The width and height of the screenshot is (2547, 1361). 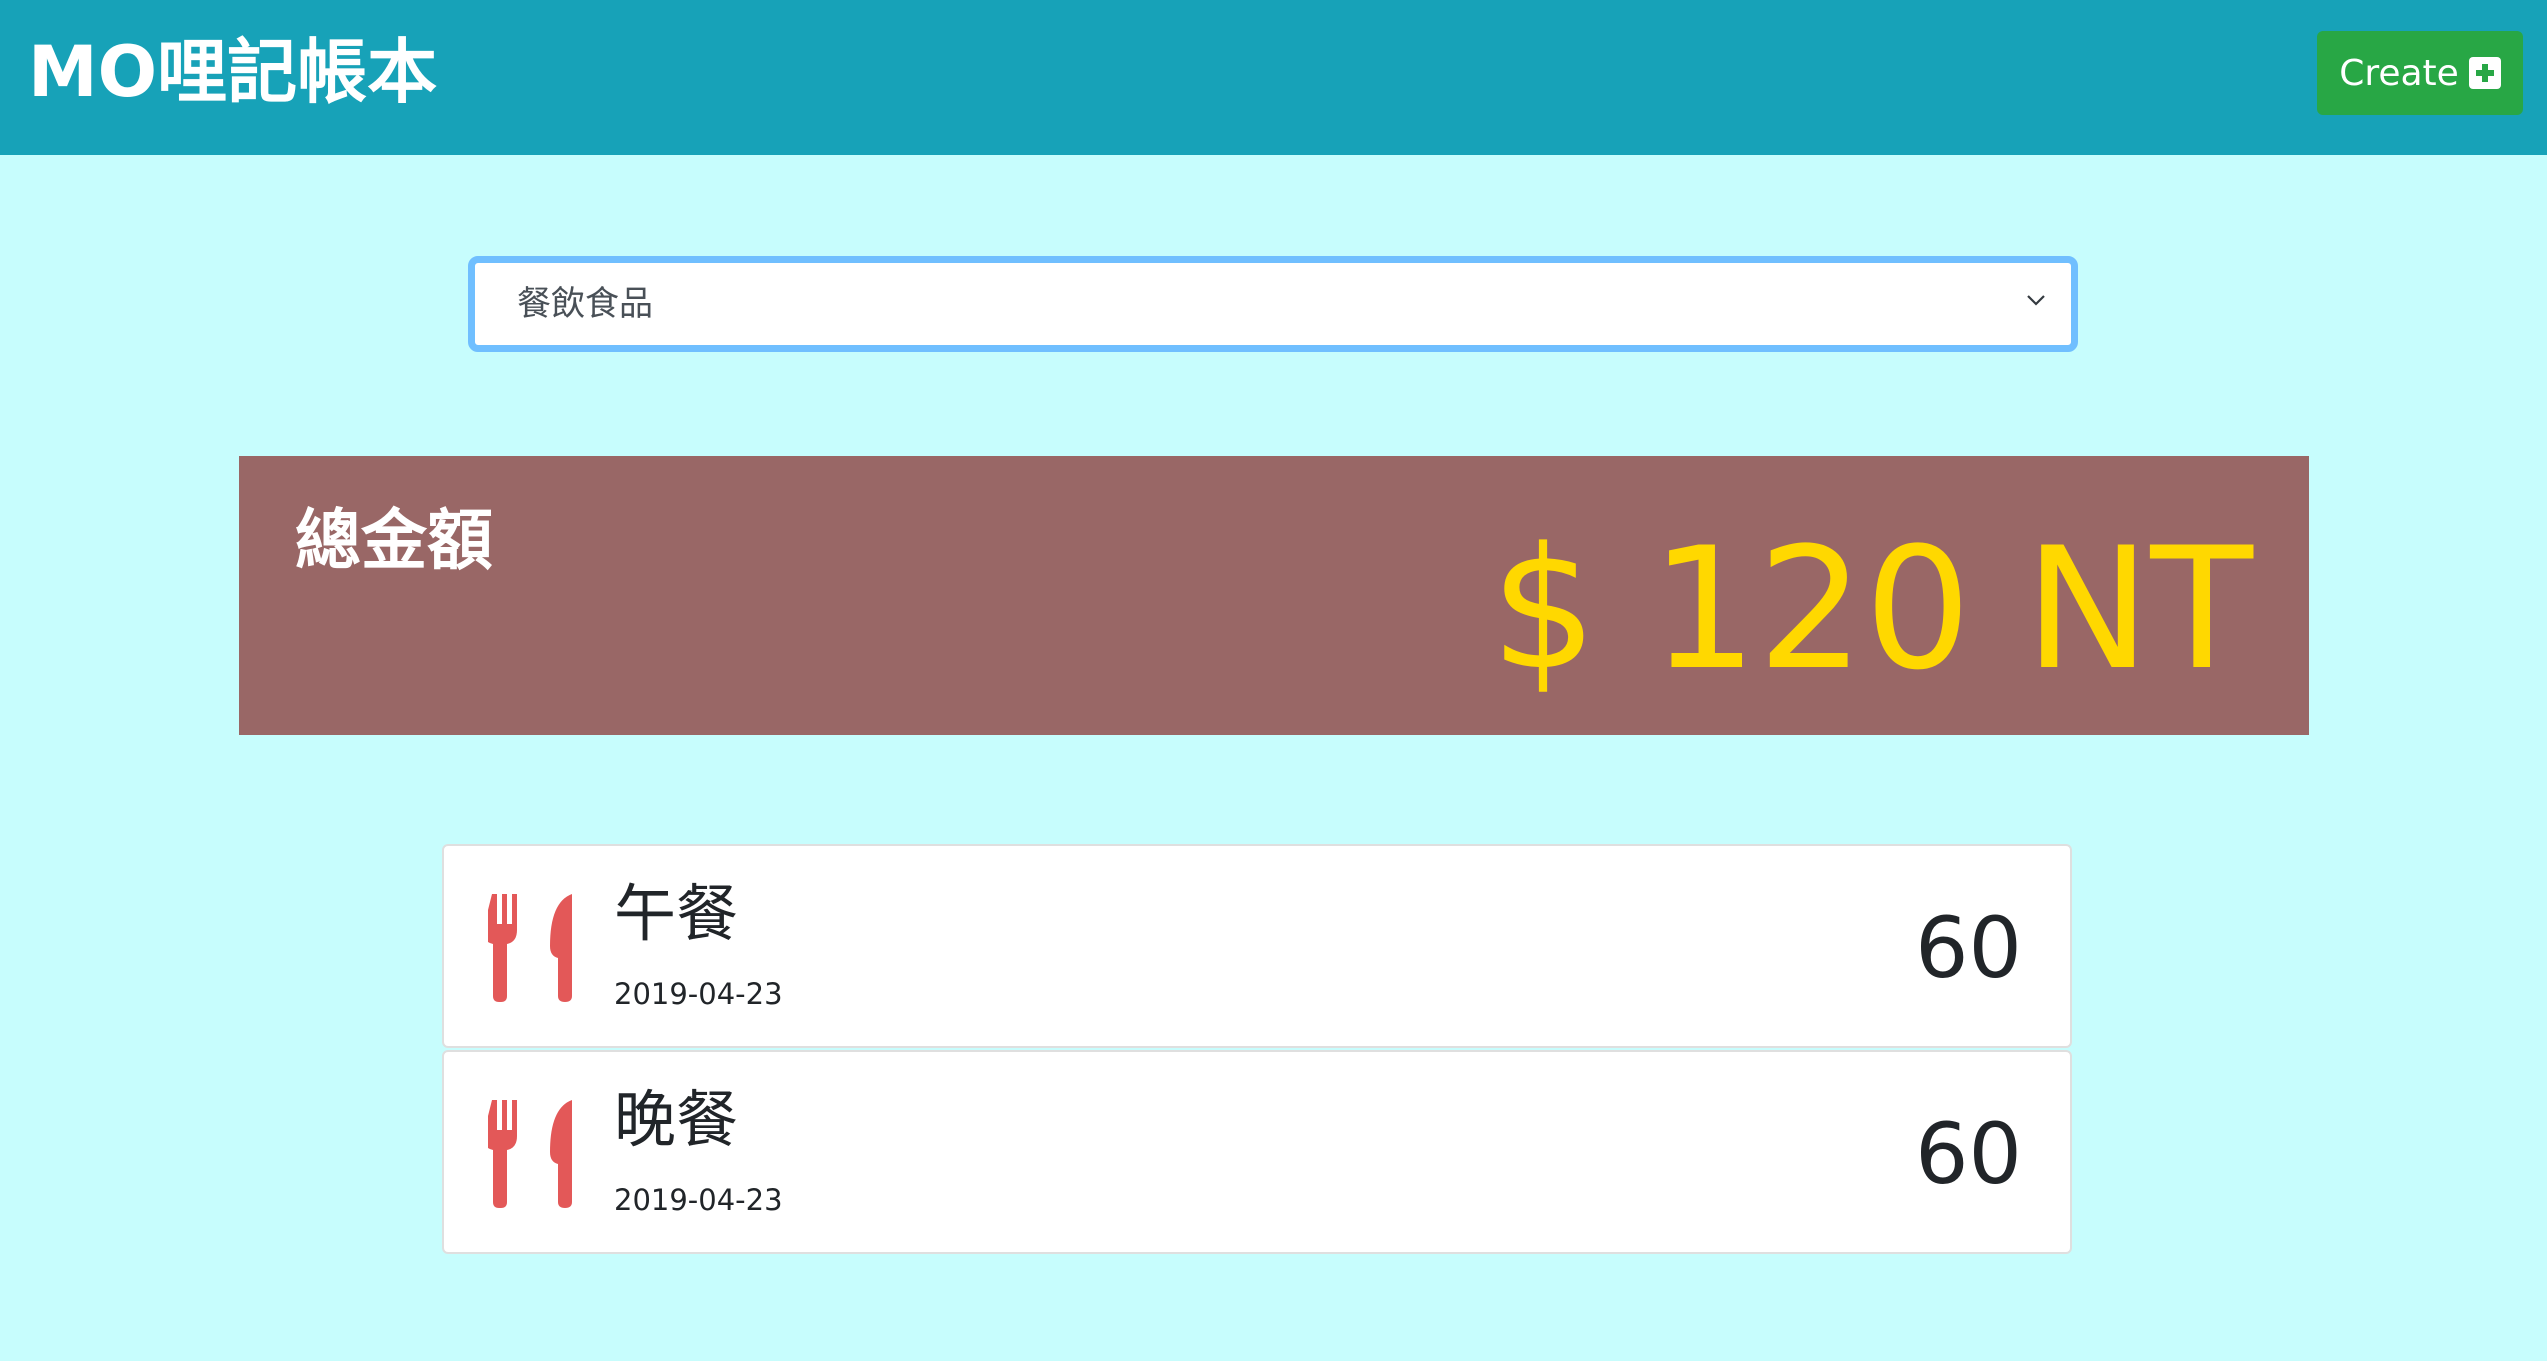 What do you see at coordinates (2036, 300) in the screenshot?
I see `chevron-down-icon` at bounding box center [2036, 300].